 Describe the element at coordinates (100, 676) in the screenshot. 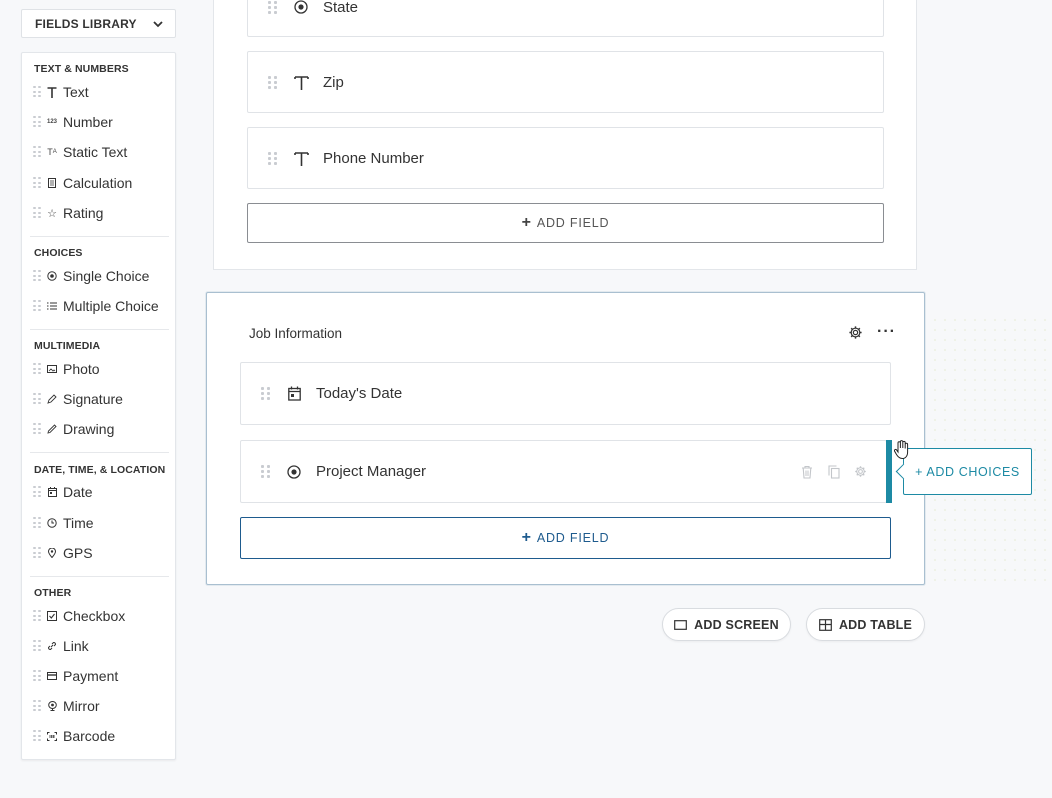

I see `library-item-payment: Payment` at that location.